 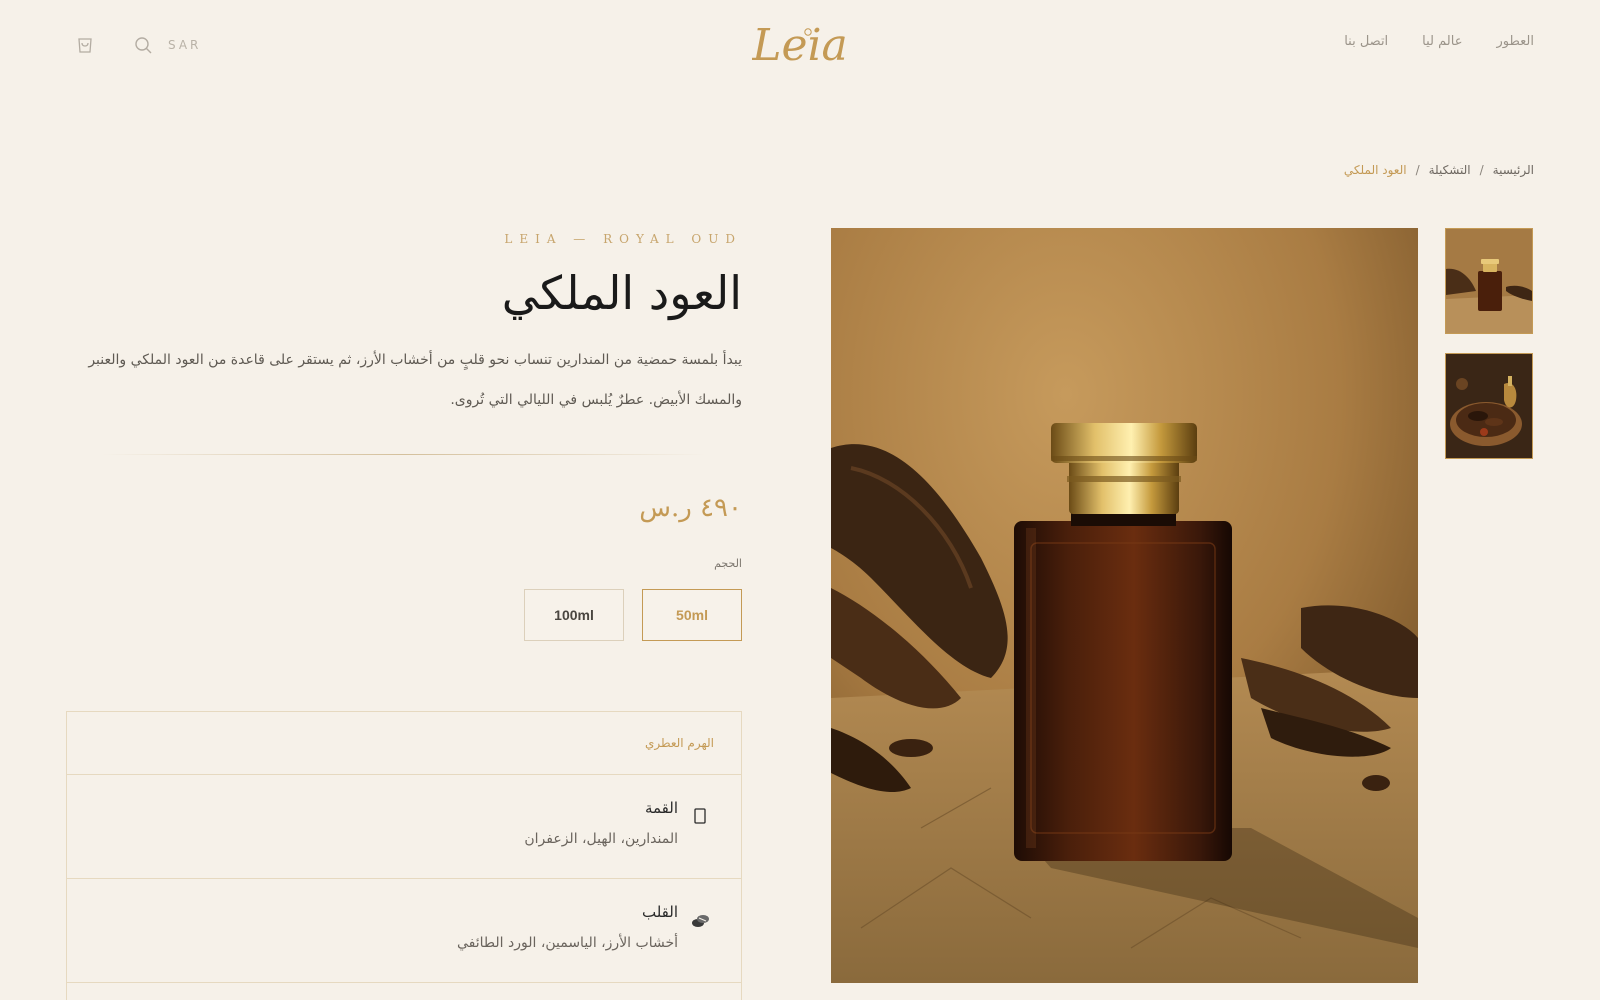 I want to click on nav-world-of-leia: عالم ليا, so click(x=1442, y=41).